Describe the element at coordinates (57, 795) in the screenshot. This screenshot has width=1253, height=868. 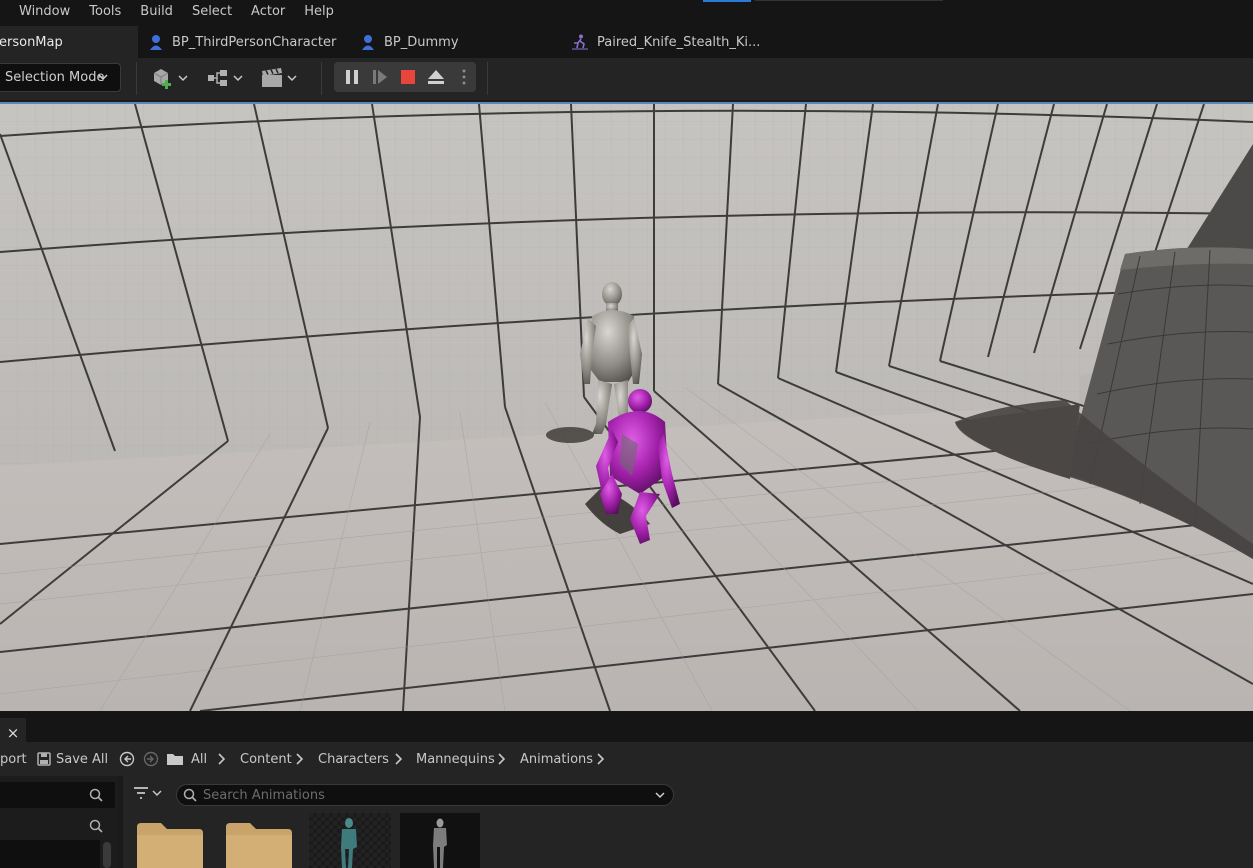
I see `sources-search-input` at that location.